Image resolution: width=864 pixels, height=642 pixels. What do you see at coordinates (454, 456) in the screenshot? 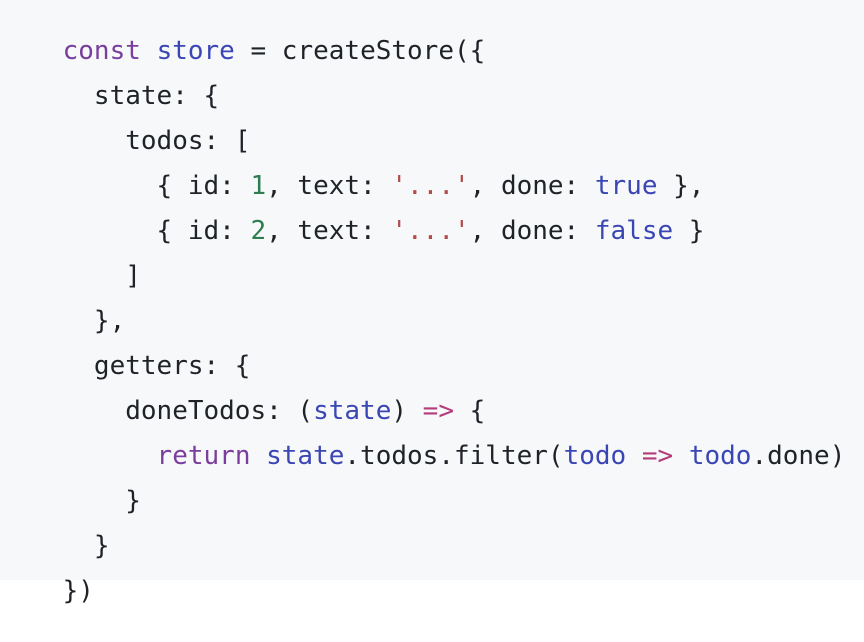
I see `plain-token: .todos.filter(` at bounding box center [454, 456].